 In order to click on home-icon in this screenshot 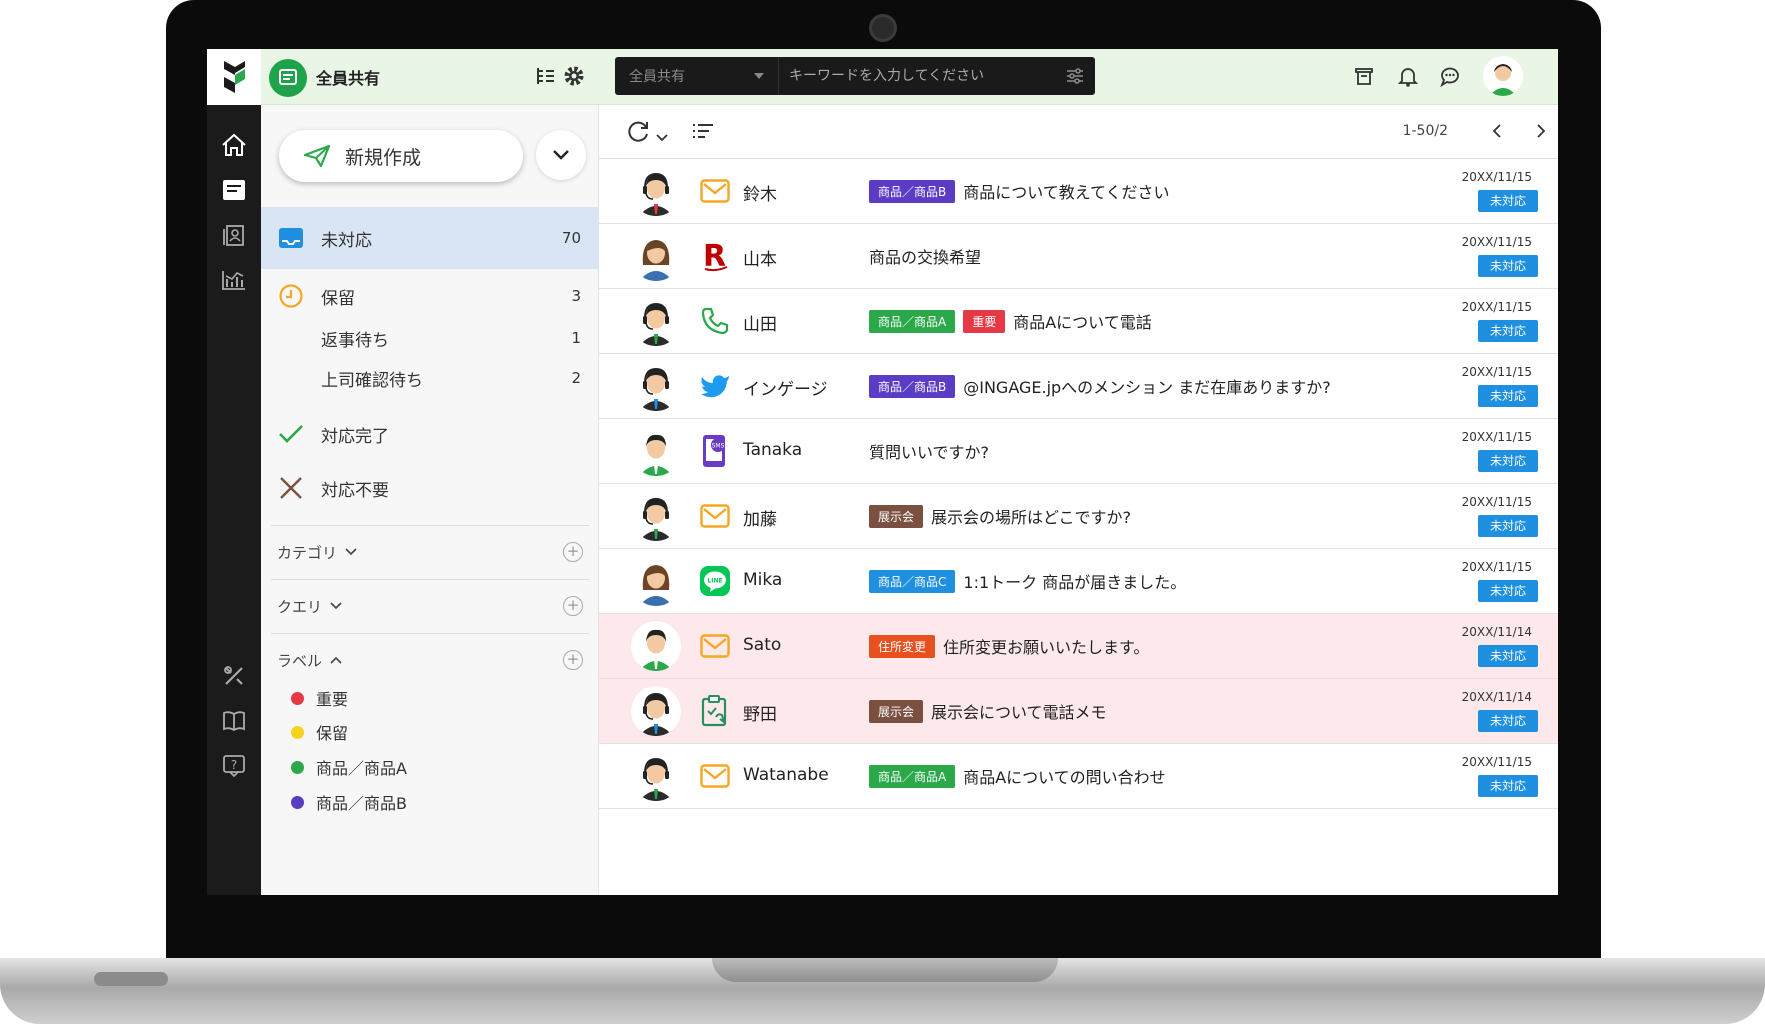, I will do `click(234, 145)`.